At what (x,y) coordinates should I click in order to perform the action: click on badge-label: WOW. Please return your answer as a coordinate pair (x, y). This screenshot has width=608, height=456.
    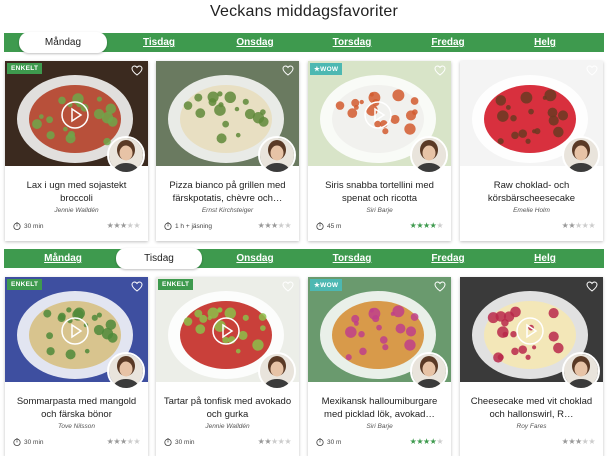
    Looking at the image, I should click on (329, 285).